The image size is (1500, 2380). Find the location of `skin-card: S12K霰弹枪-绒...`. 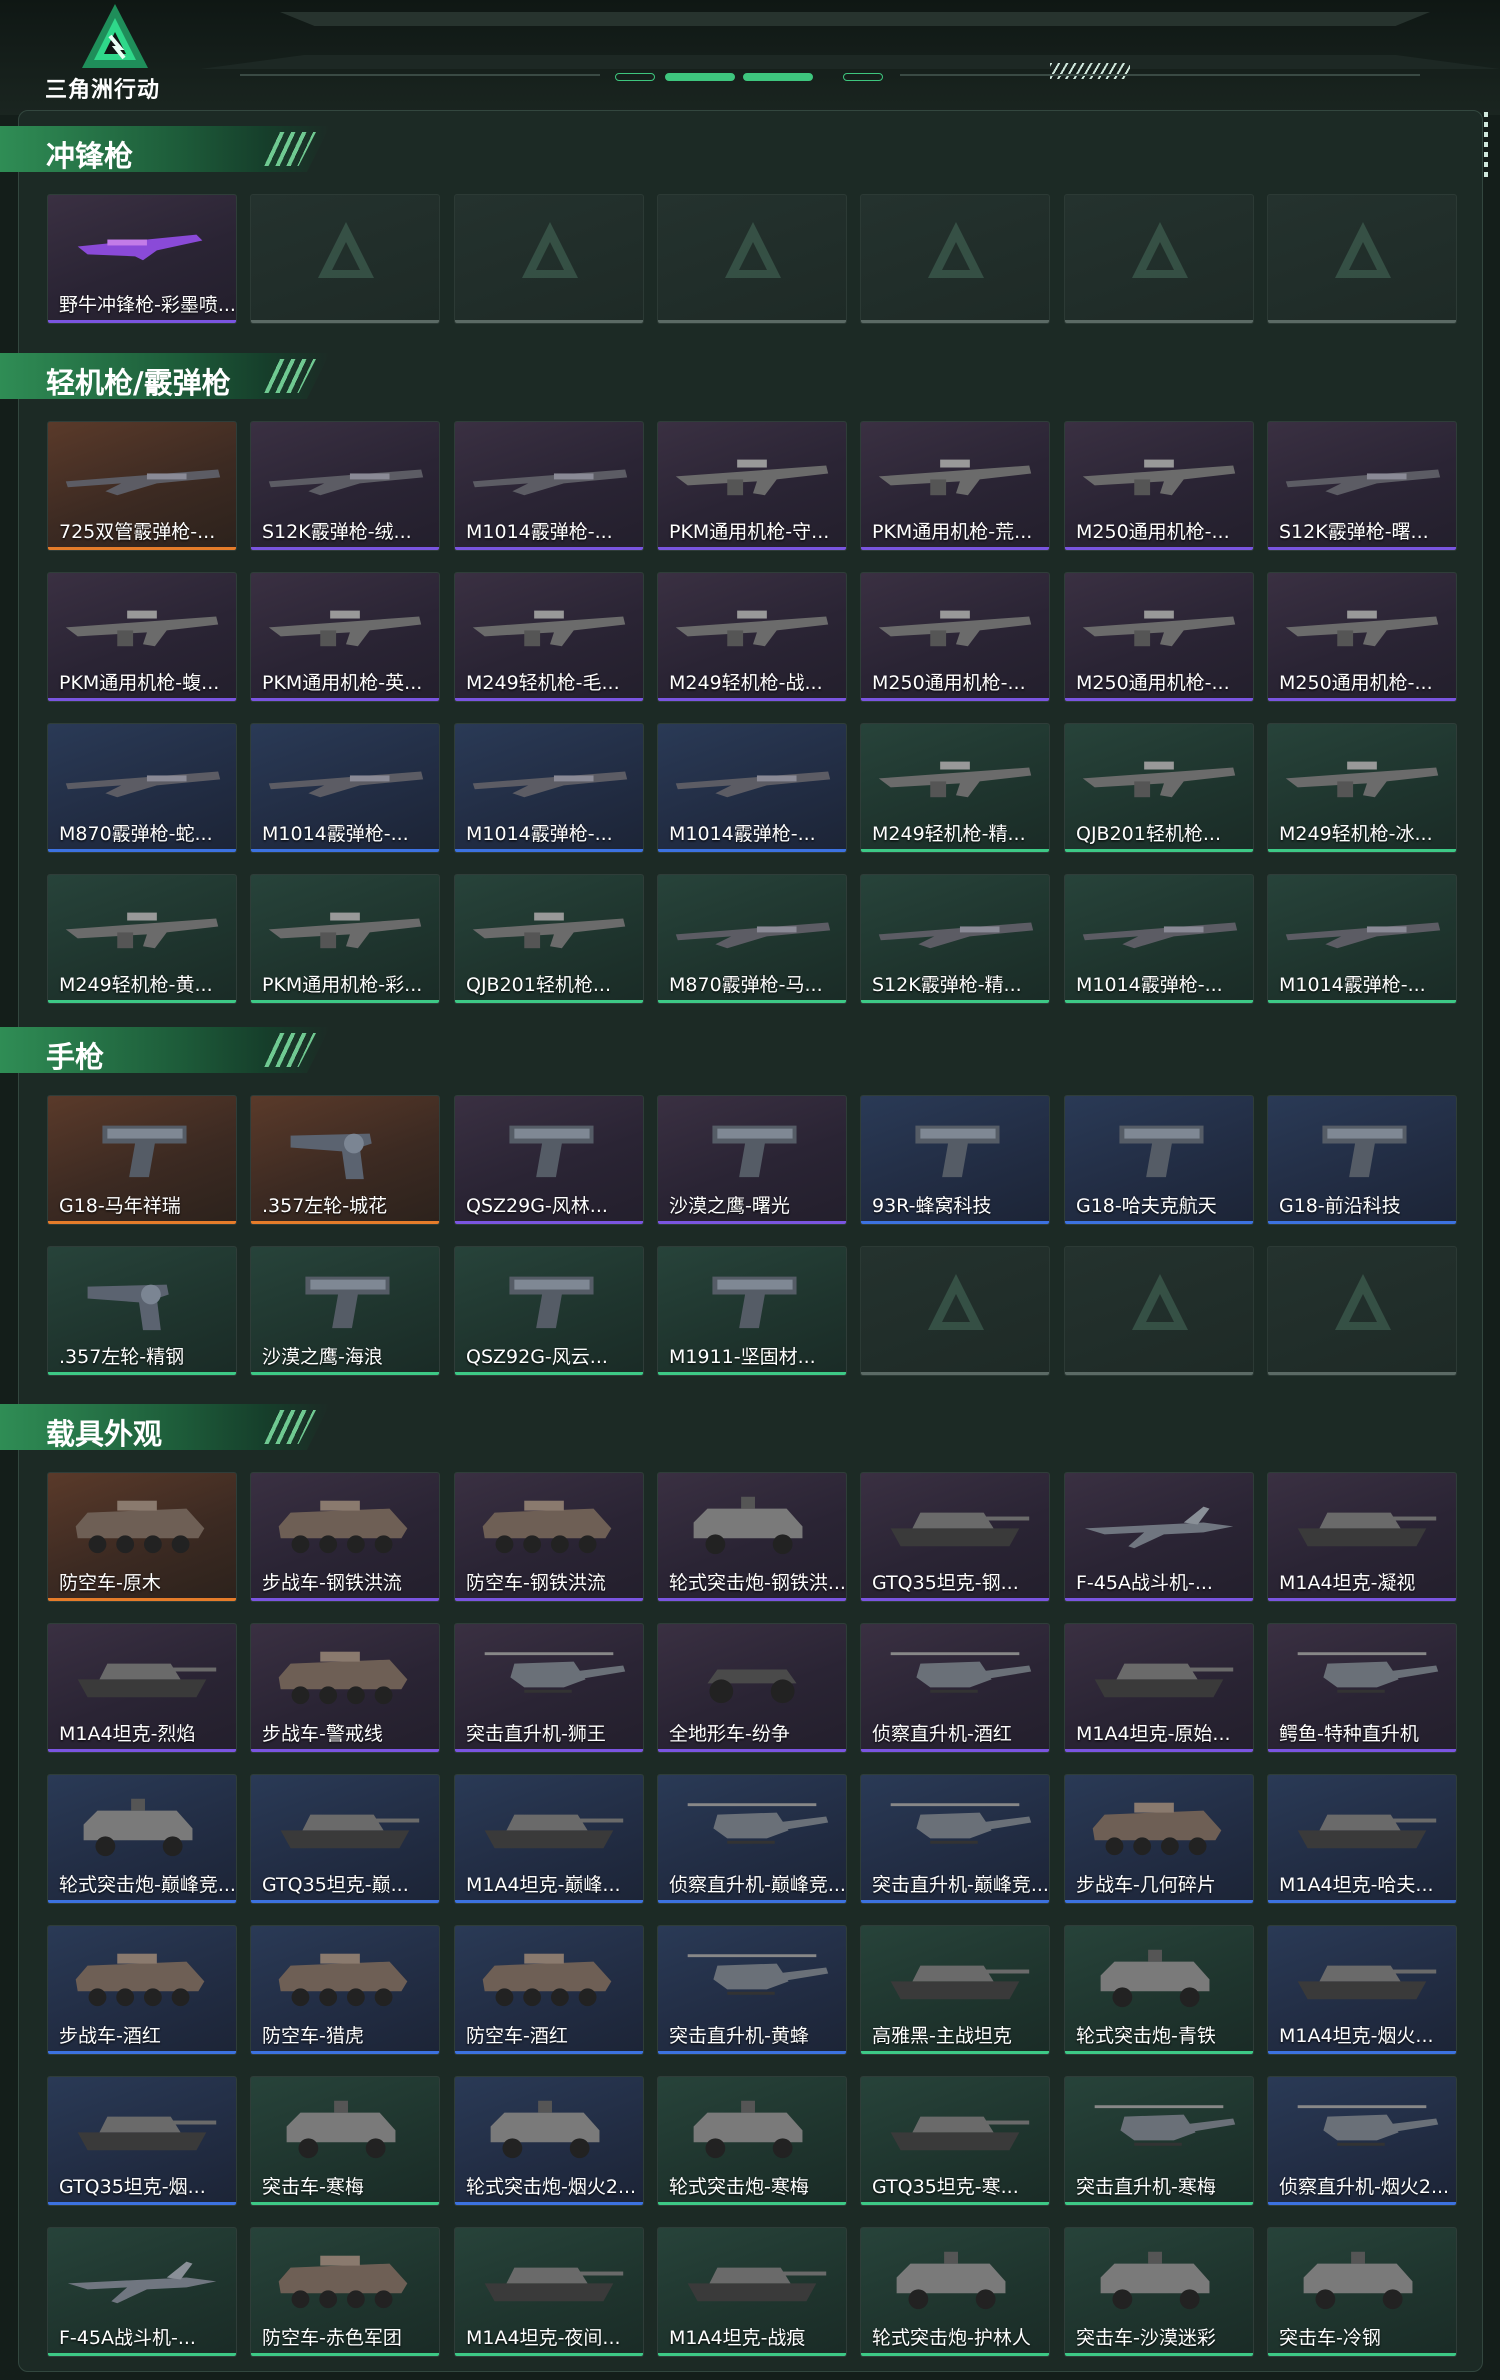

skin-card: S12K霰弹枪-绒... is located at coordinates (345, 486).